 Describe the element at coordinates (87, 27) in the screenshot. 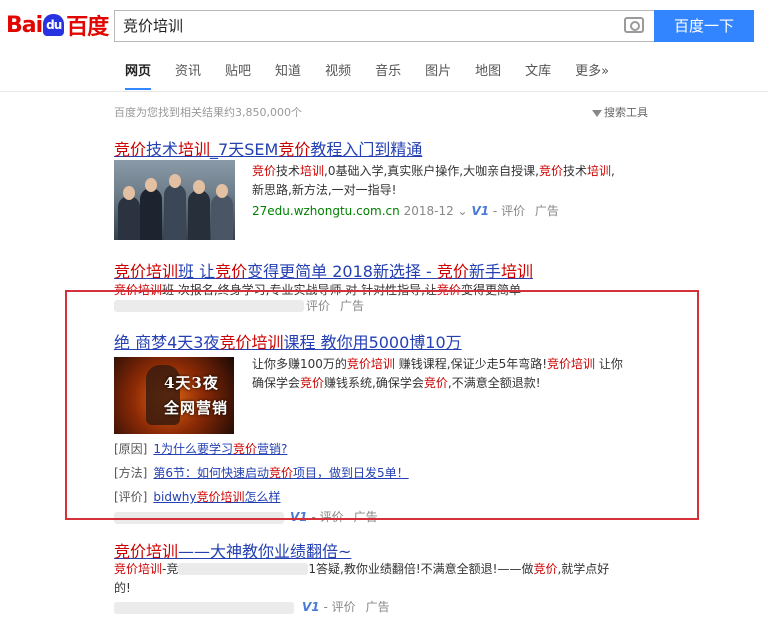

I see `logo-text-cn: 百度` at that location.